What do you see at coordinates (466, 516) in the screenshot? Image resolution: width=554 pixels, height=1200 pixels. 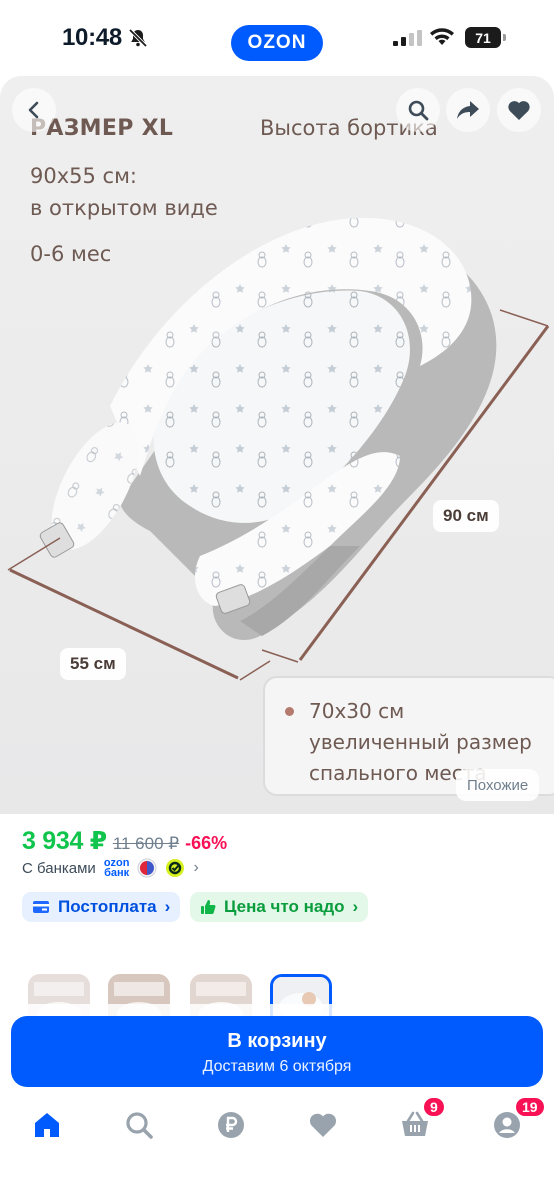 I see `dimension-label-length: 90 см` at bounding box center [466, 516].